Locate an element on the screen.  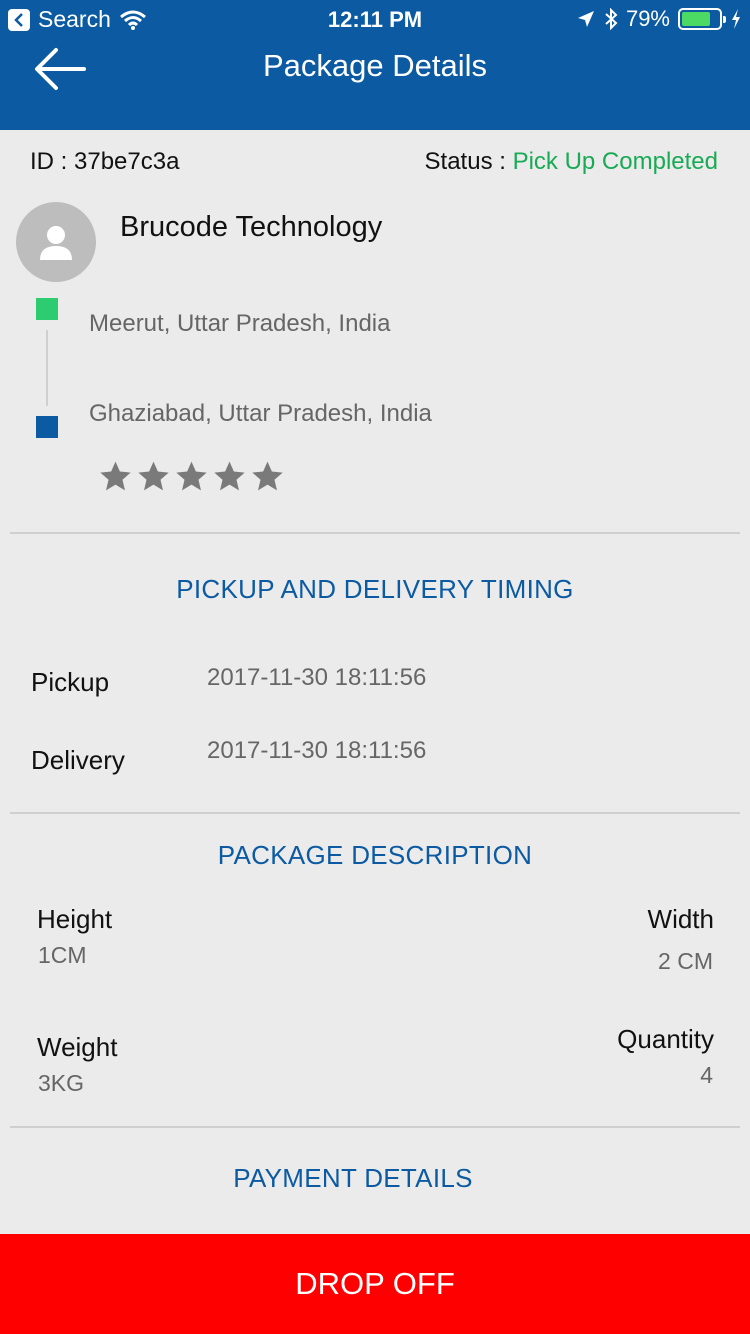
avatar is located at coordinates (56, 242).